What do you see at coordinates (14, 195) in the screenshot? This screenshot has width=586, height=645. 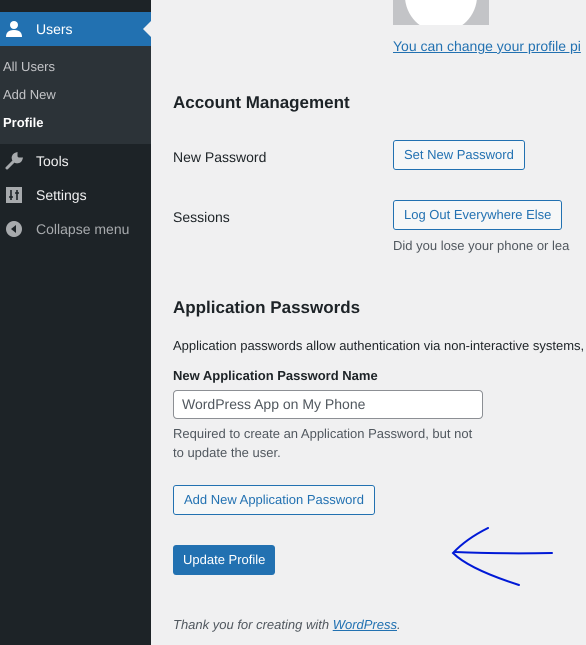 I see `sliders-icon` at bounding box center [14, 195].